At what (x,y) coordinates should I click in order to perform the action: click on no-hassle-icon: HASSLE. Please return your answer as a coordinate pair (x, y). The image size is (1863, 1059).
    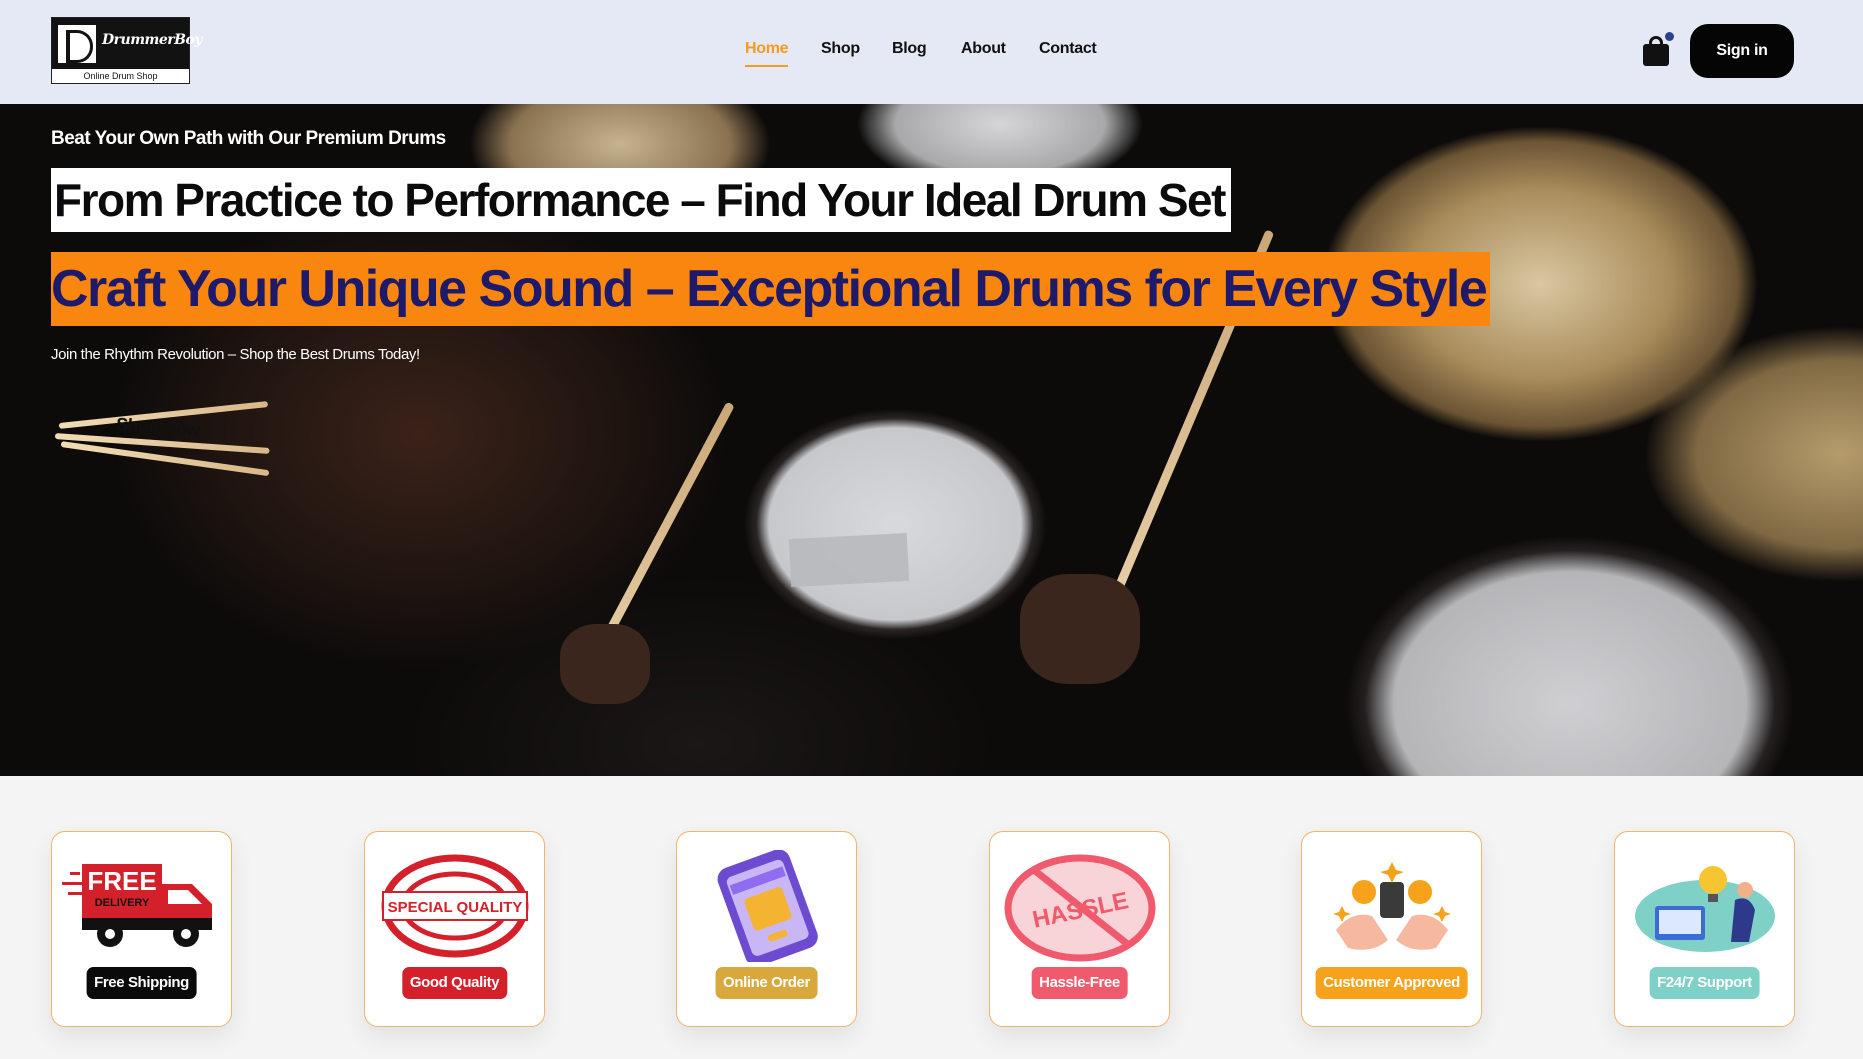
    Looking at the image, I should click on (1080, 908).